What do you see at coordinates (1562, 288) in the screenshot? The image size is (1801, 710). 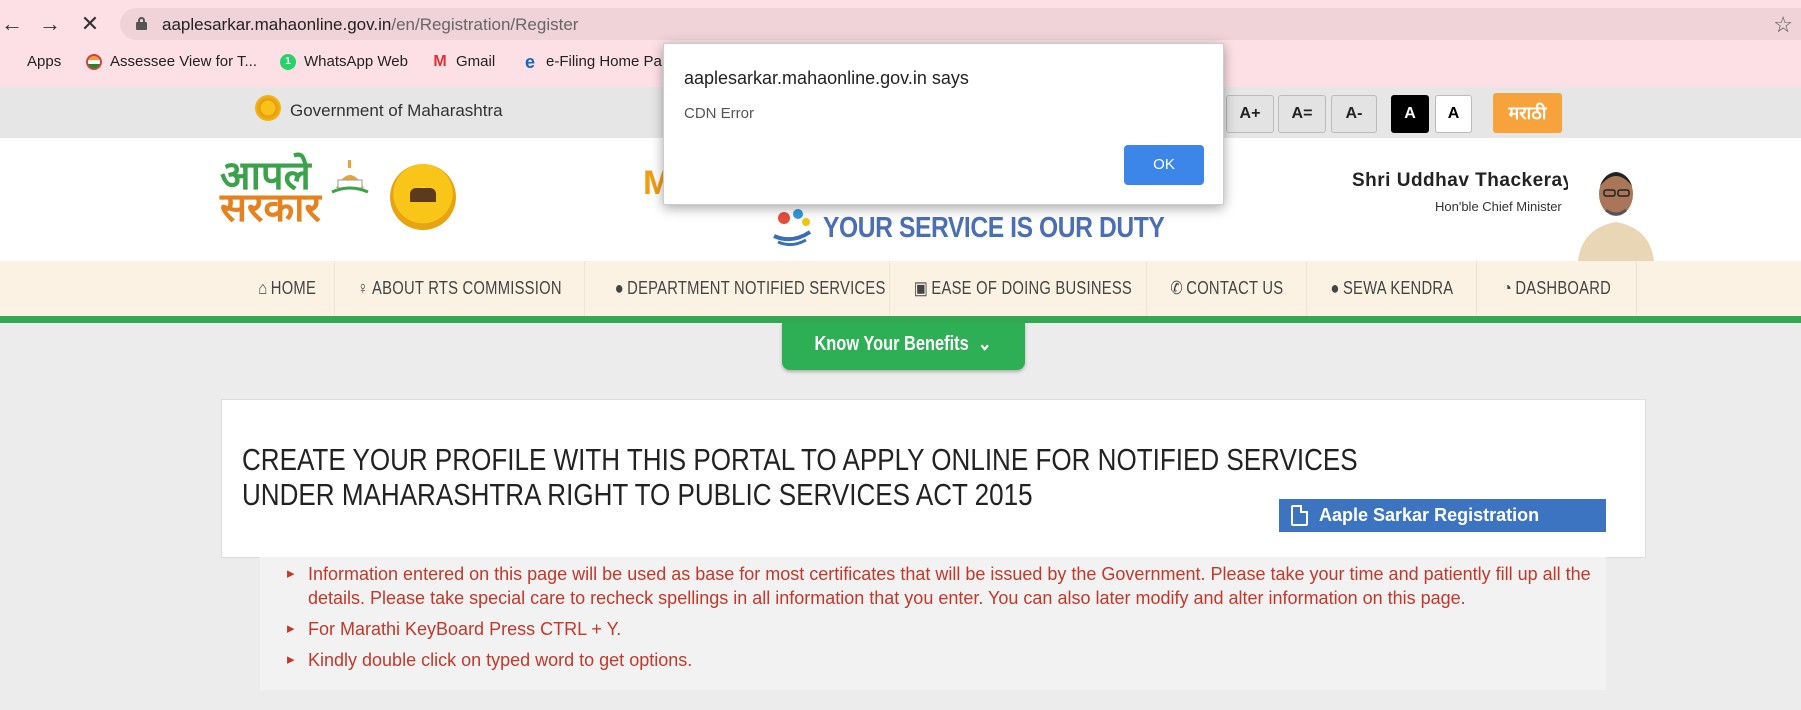 I see `nav-label: DASHBOARD` at bounding box center [1562, 288].